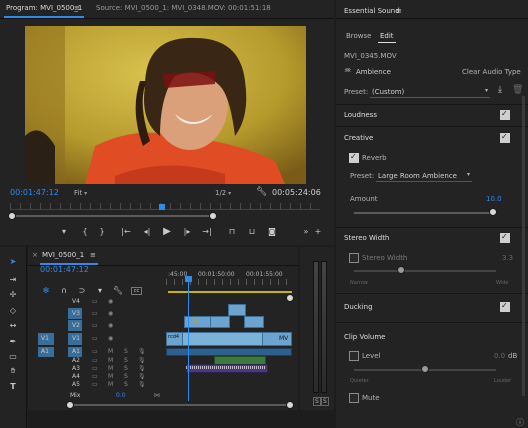 The image size is (528, 428). I want to click on level-slider-handle, so click(425, 369).